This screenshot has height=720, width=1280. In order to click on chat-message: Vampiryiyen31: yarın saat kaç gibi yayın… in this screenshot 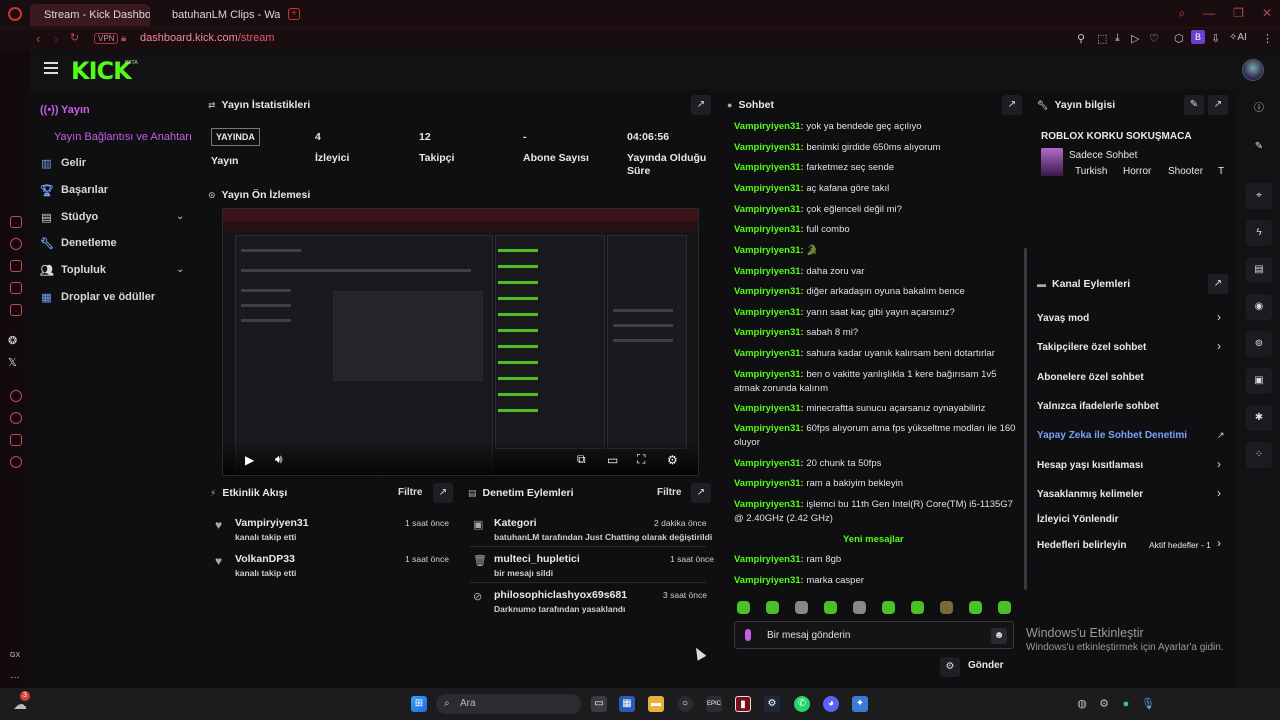, I will do `click(875, 313)`.